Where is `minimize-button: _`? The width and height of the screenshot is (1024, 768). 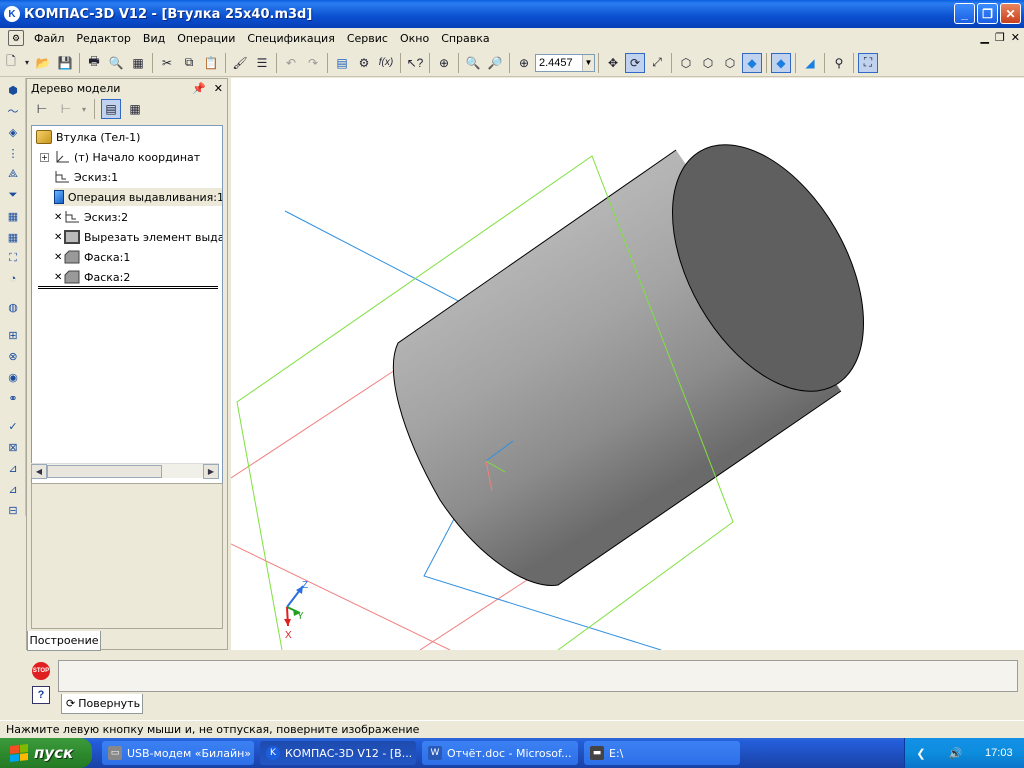 minimize-button: _ is located at coordinates (964, 13).